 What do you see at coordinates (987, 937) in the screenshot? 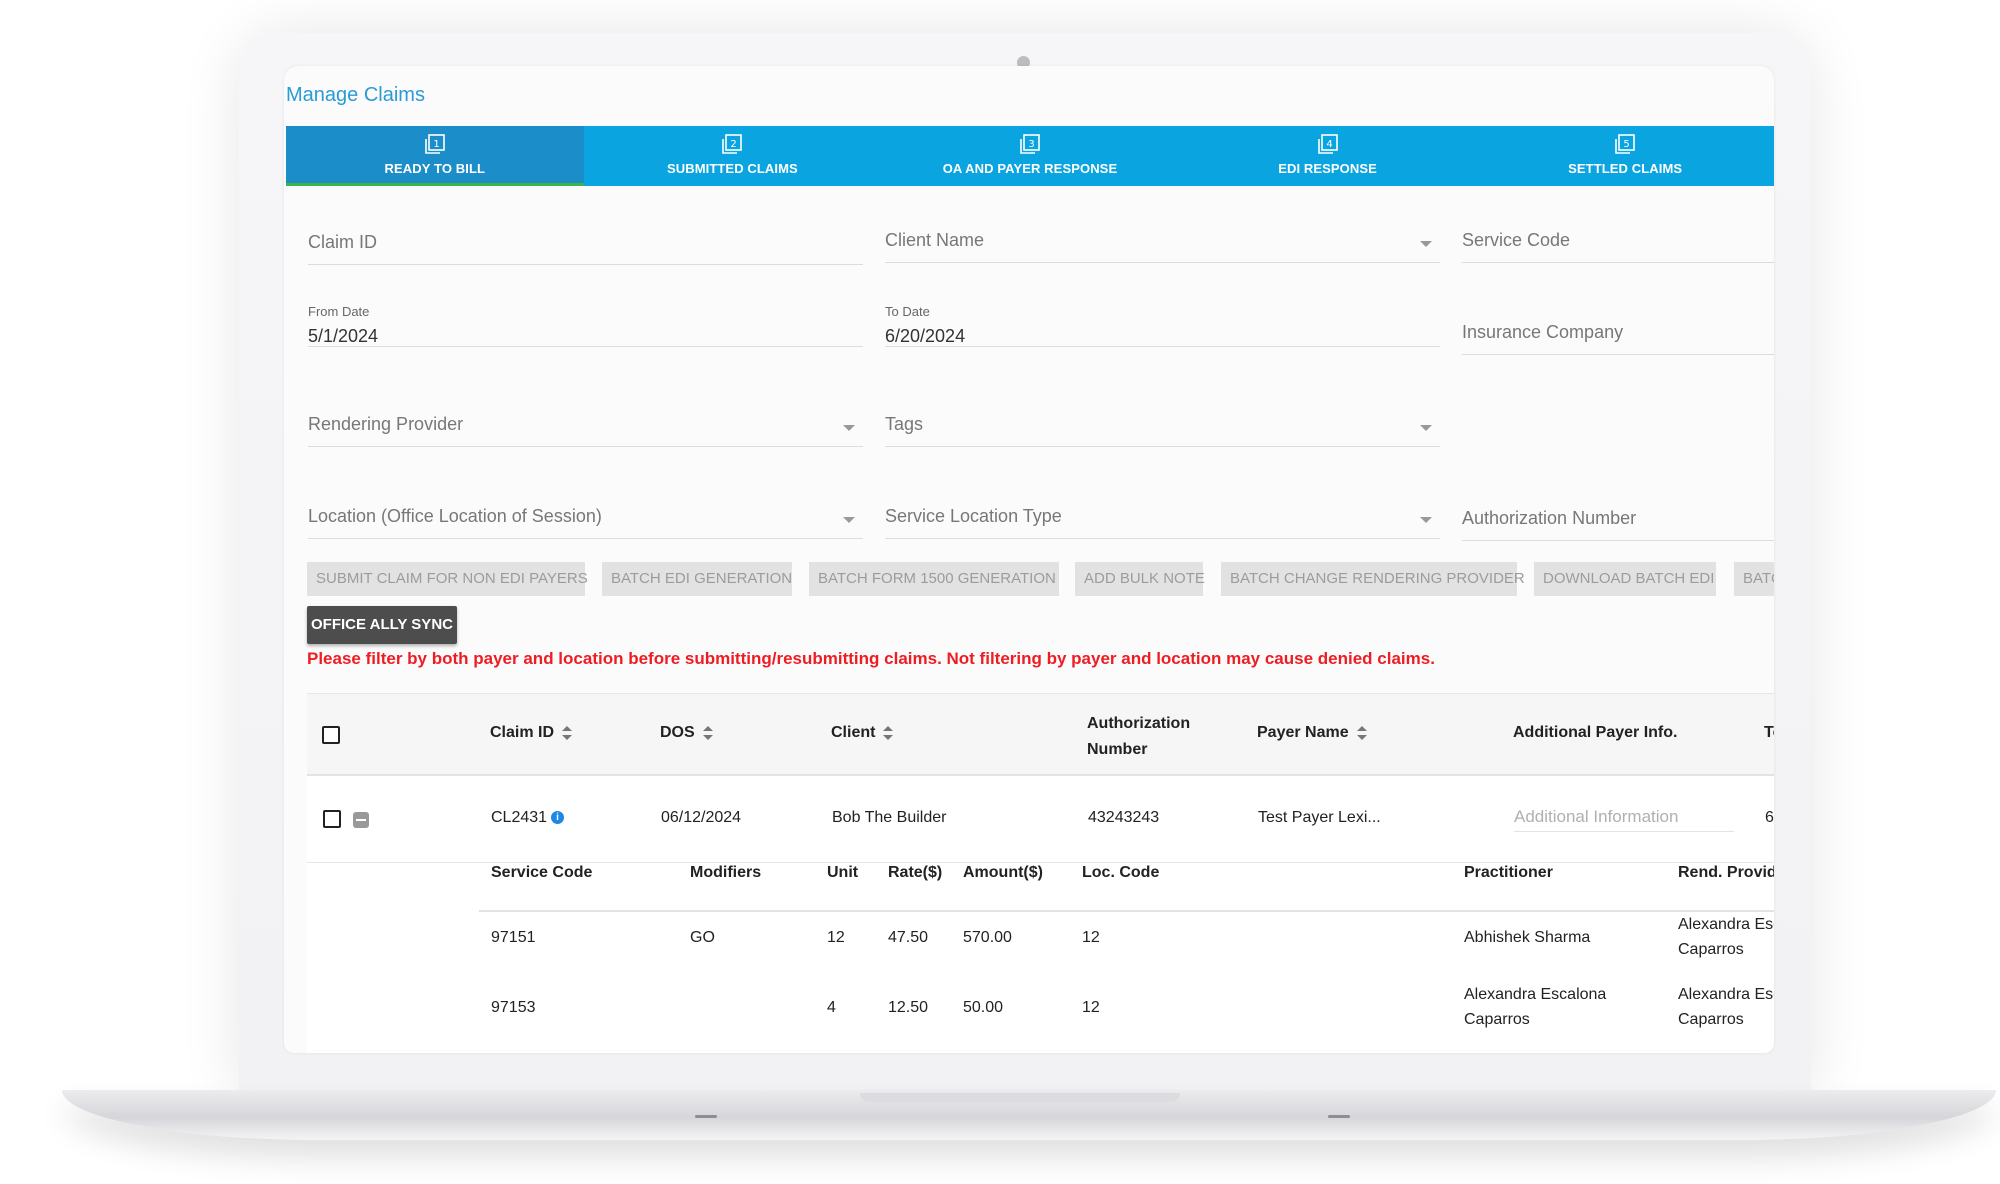
I see `sub-amount: 570.00` at bounding box center [987, 937].